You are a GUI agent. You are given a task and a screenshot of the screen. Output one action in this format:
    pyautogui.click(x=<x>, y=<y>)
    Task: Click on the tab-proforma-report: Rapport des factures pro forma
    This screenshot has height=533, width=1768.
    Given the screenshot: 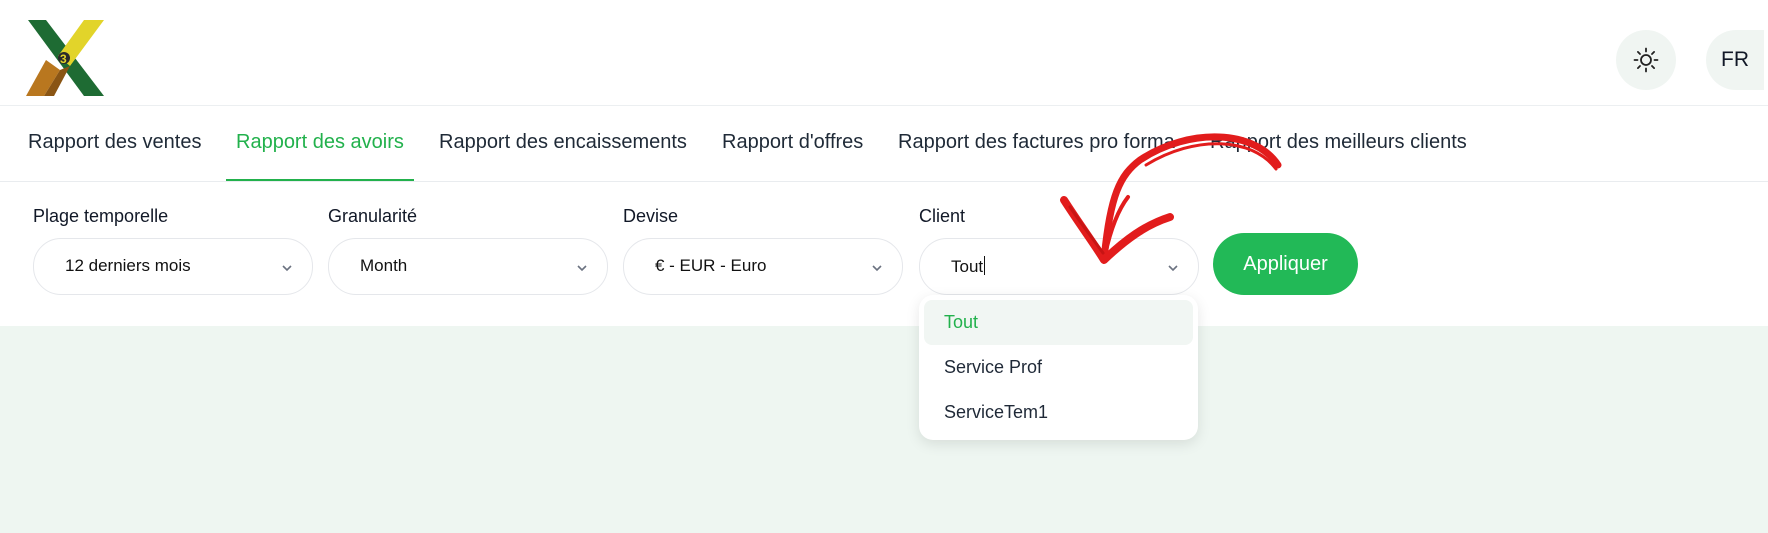 What is the action you would take?
    pyautogui.click(x=1036, y=151)
    